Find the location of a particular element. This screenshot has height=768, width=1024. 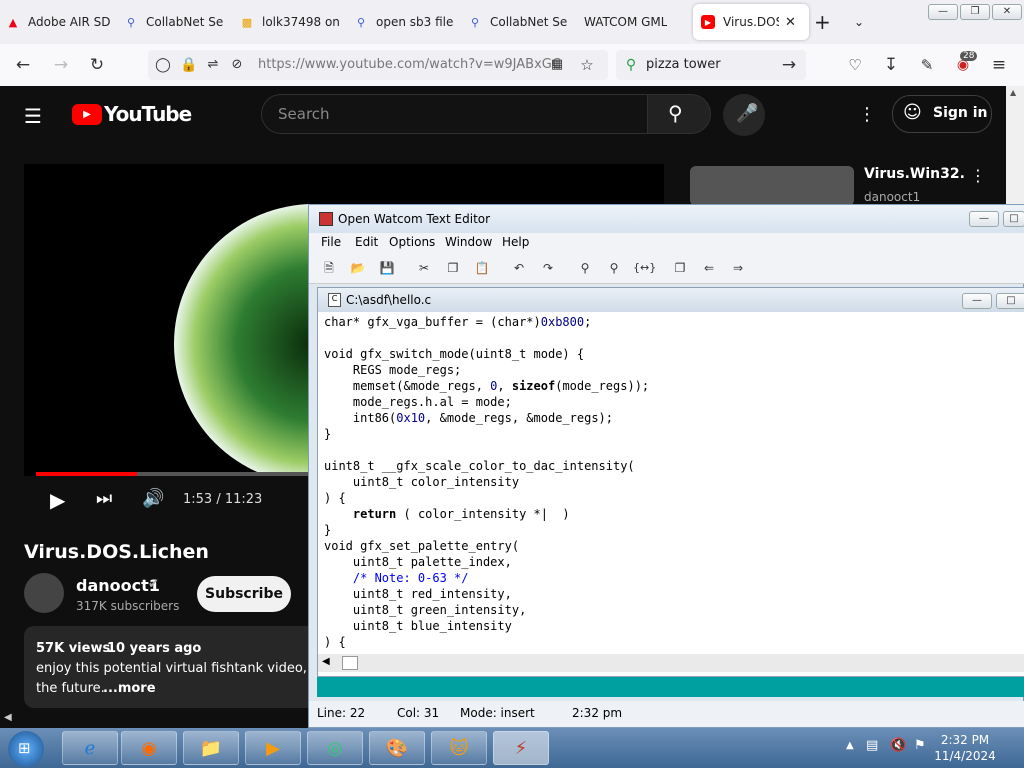

undo-icon: ↶ is located at coordinates (519, 268).